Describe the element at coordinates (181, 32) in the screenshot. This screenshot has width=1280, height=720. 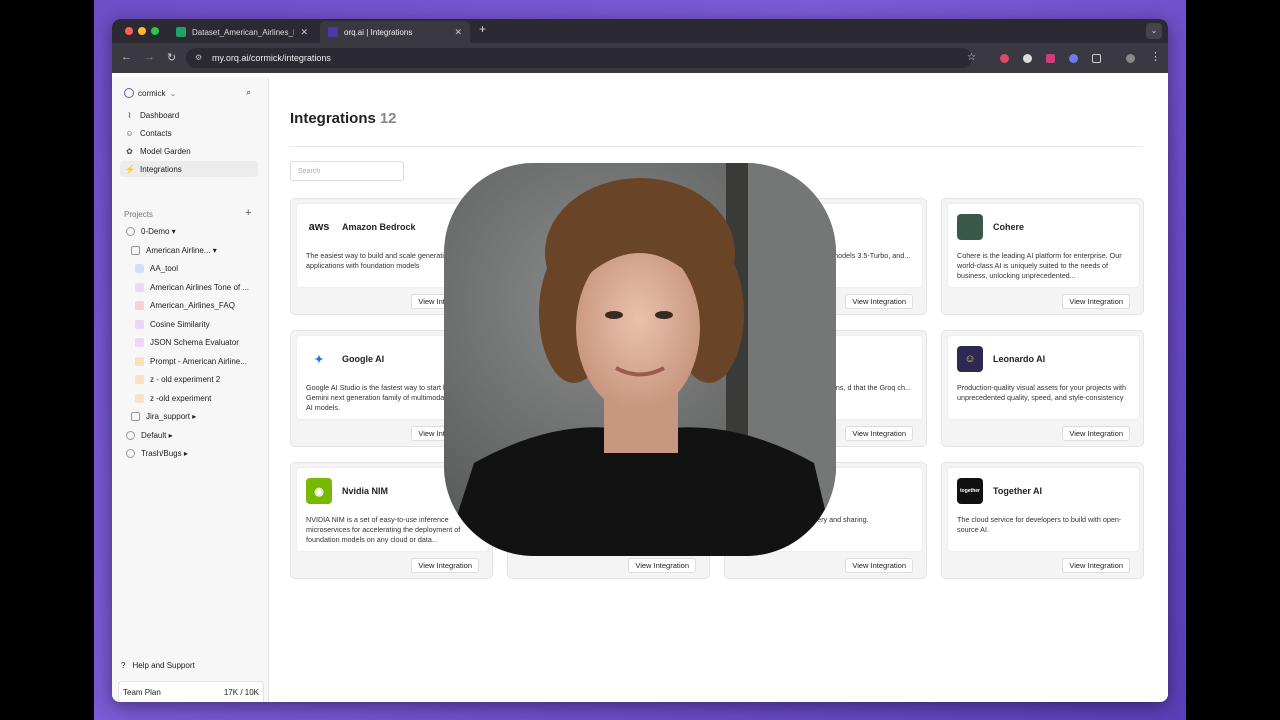
I see `sheets-icon` at that location.